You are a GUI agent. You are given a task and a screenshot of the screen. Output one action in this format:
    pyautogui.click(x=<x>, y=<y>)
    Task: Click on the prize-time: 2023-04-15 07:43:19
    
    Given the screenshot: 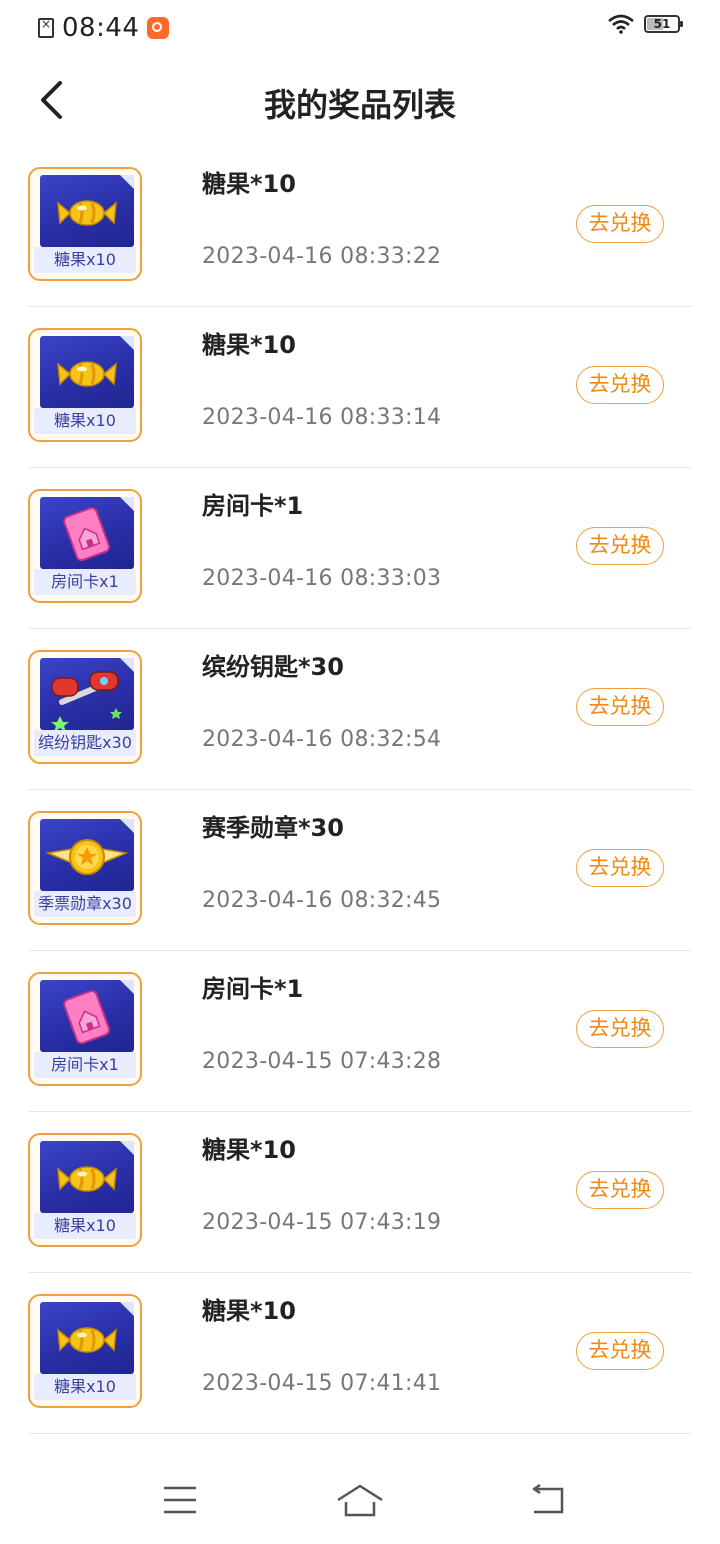 What is the action you would take?
    pyautogui.click(x=322, y=1222)
    